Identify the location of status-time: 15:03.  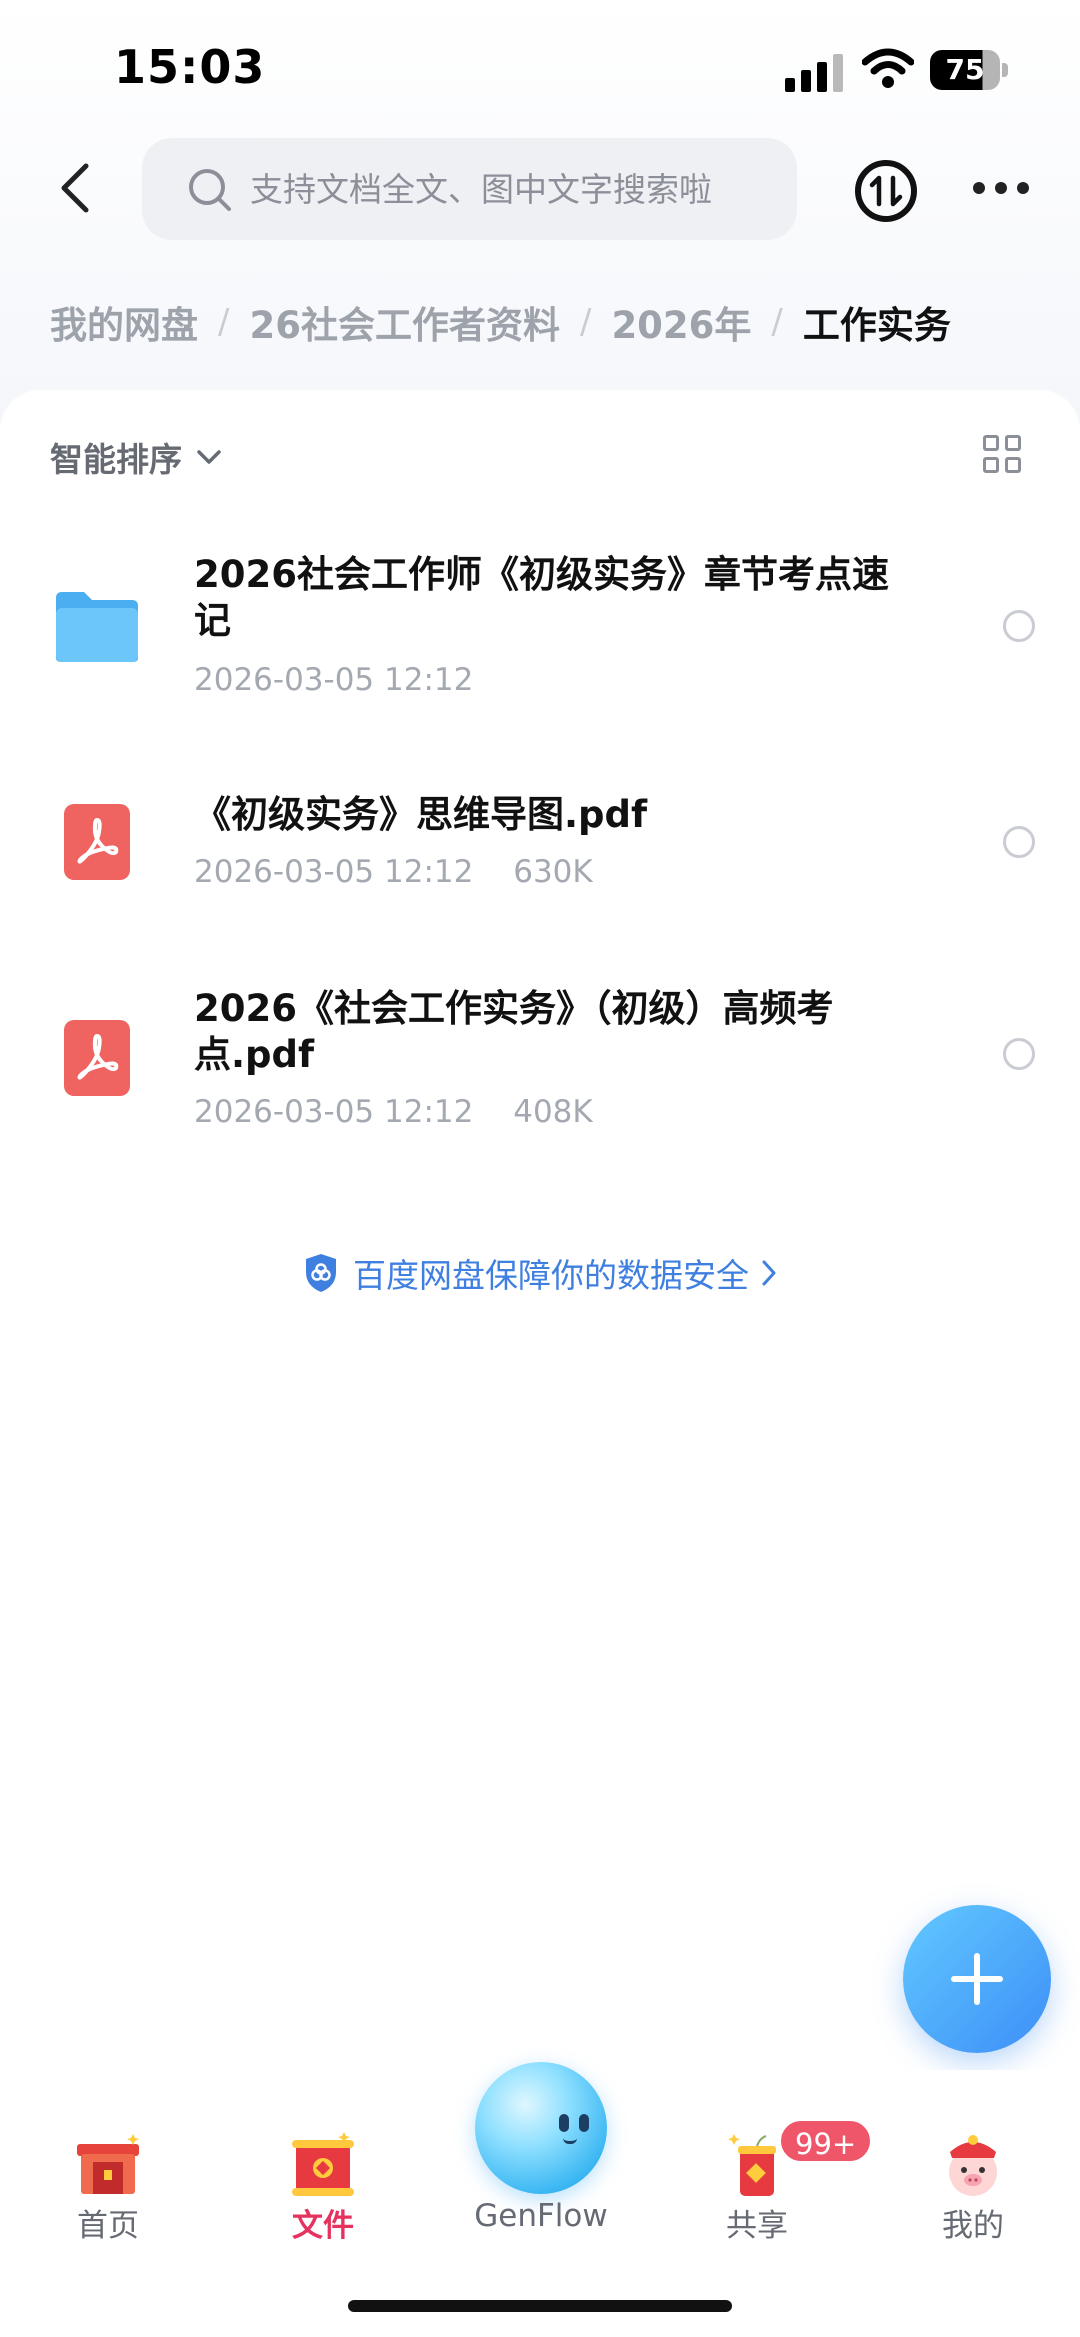
(190, 67).